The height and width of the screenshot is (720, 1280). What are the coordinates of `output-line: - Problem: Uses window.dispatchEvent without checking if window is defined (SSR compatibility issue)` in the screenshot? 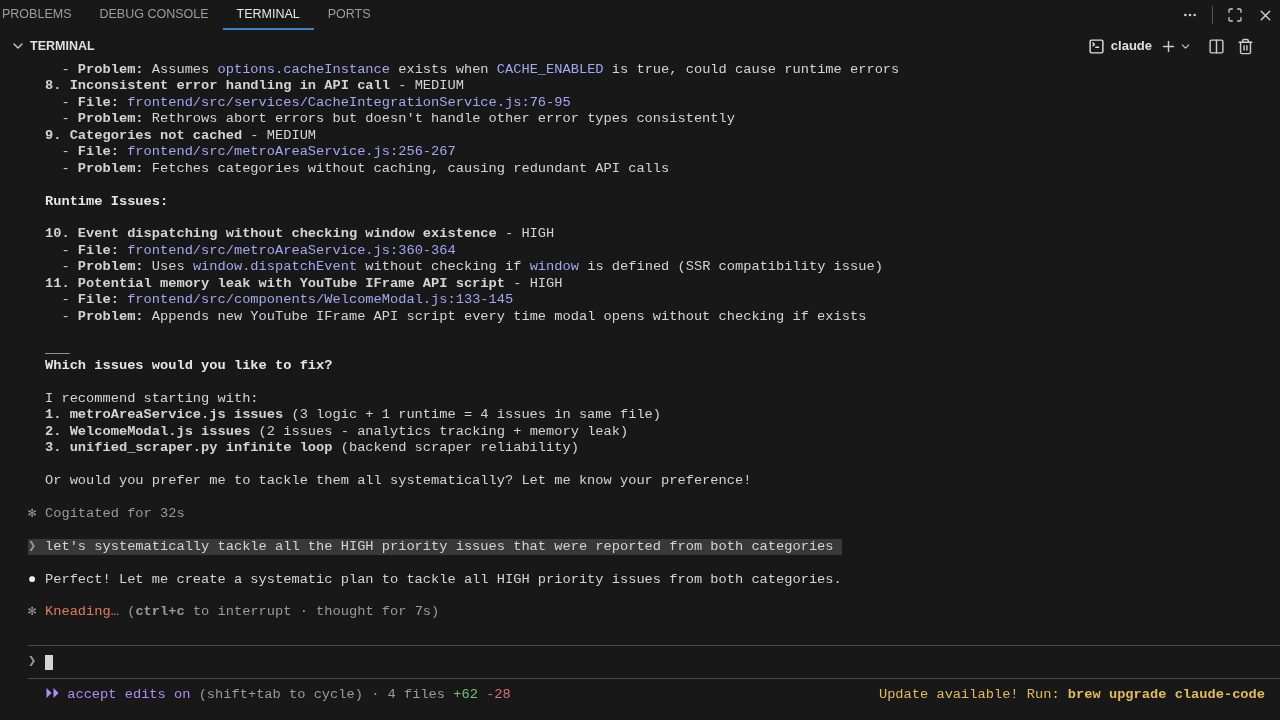 It's located at (471, 267).